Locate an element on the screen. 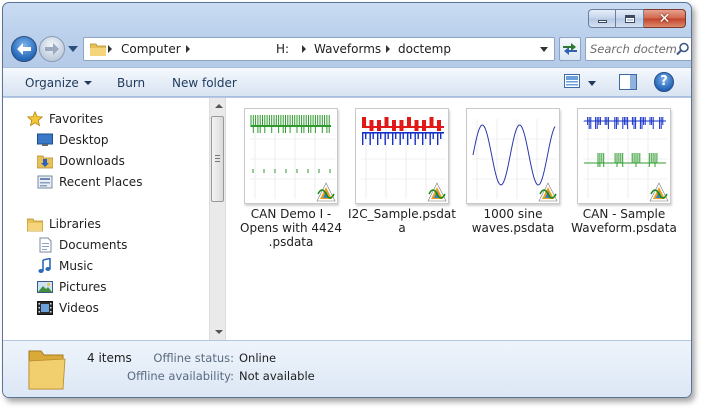 This screenshot has height=408, width=702. sidebar-item-downloads: Downloads is located at coordinates (81, 161).